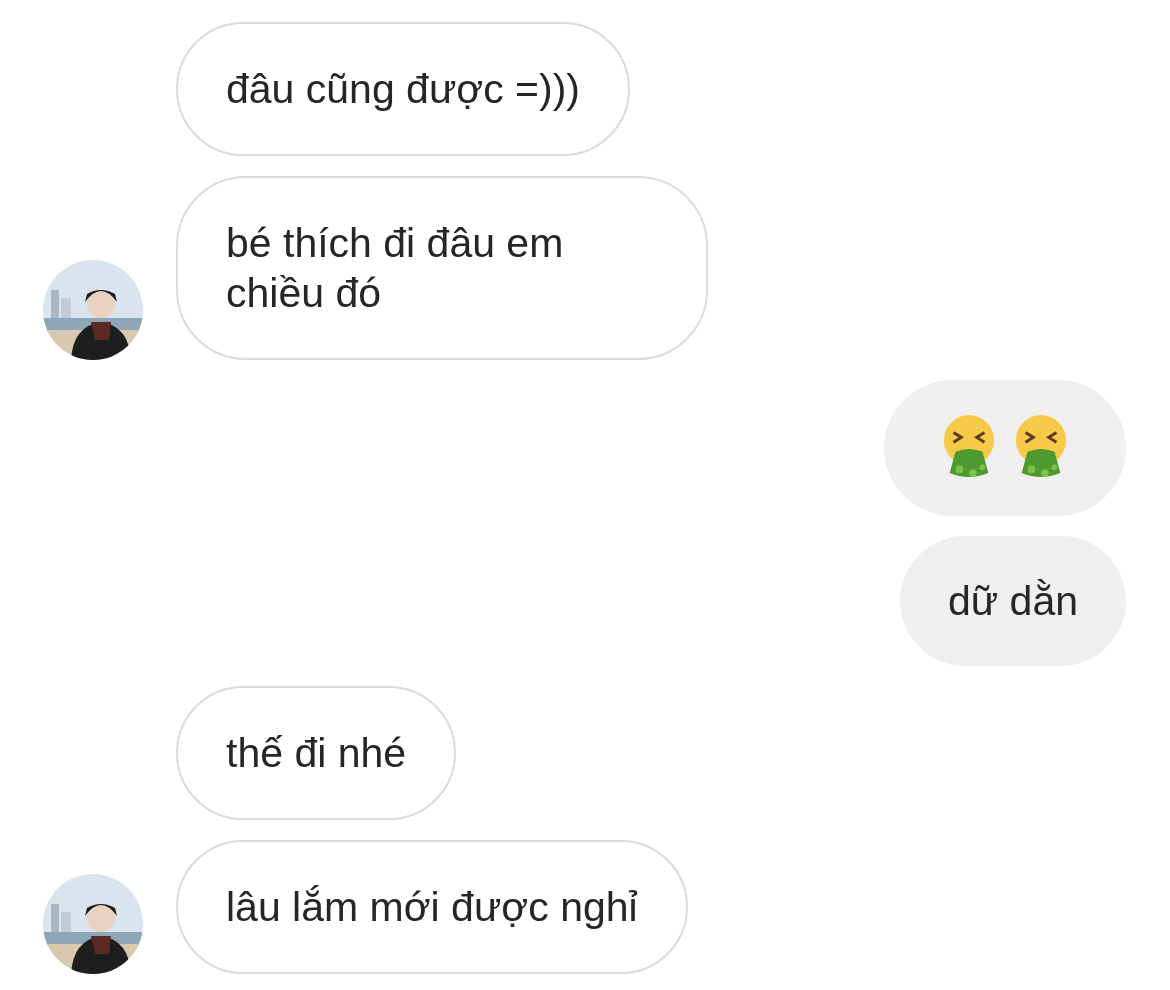 The image size is (1170, 990). Describe the element at coordinates (403, 89) in the screenshot. I see `message-bubble: đâu cũng được =)))` at that location.